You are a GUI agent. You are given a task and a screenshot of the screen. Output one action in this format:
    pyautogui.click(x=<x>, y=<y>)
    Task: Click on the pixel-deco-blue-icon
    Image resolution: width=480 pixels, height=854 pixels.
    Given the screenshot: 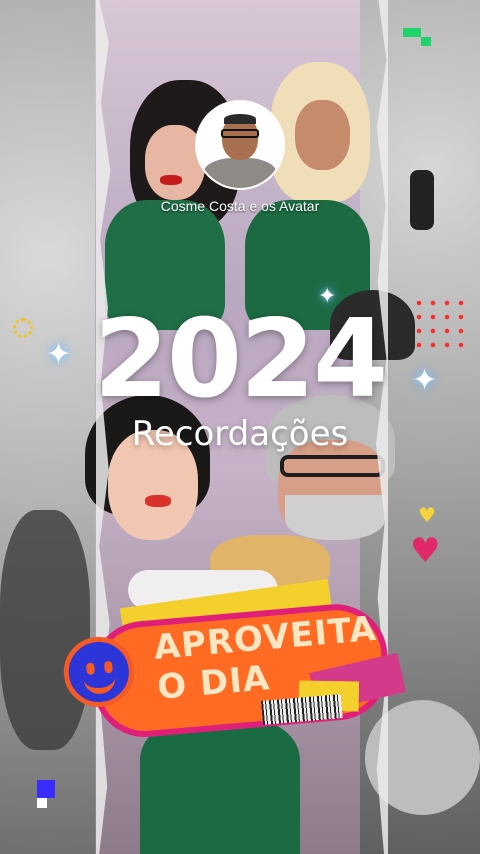 What is the action you would take?
    pyautogui.click(x=46, y=789)
    